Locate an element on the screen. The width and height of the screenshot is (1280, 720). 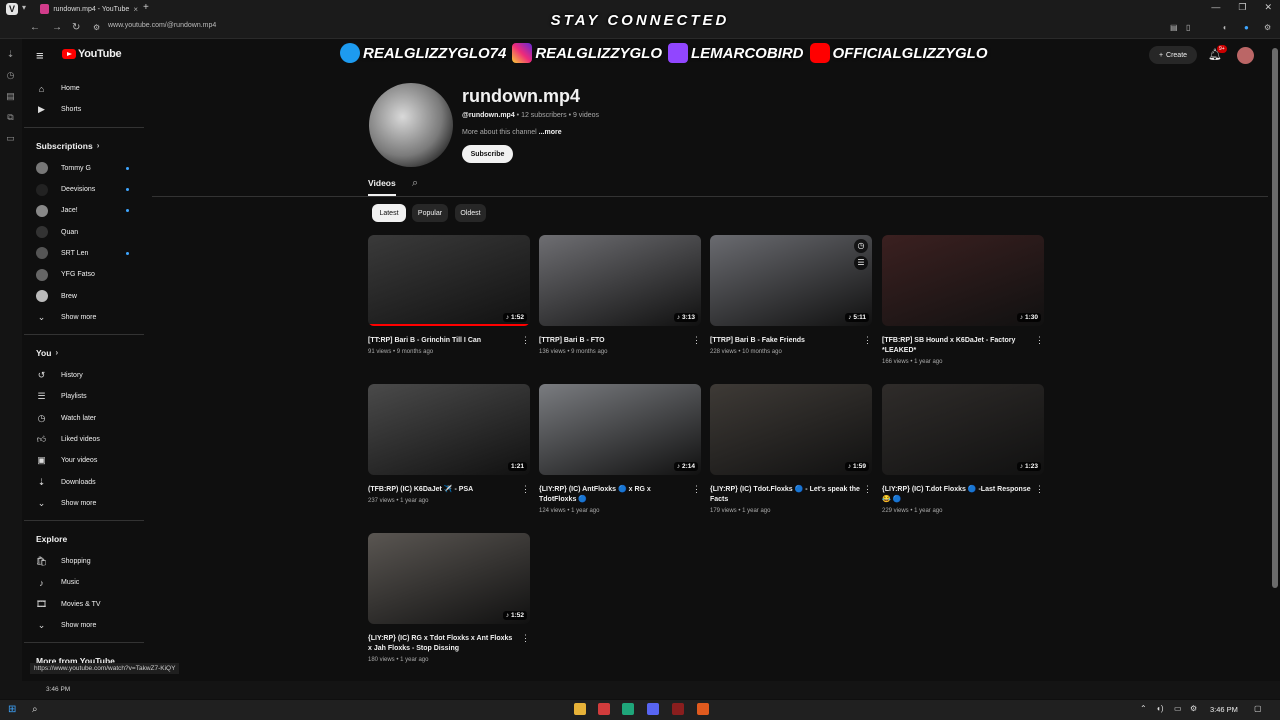
settings-tray-icon: ⚙ is located at coordinates (1193, 708).